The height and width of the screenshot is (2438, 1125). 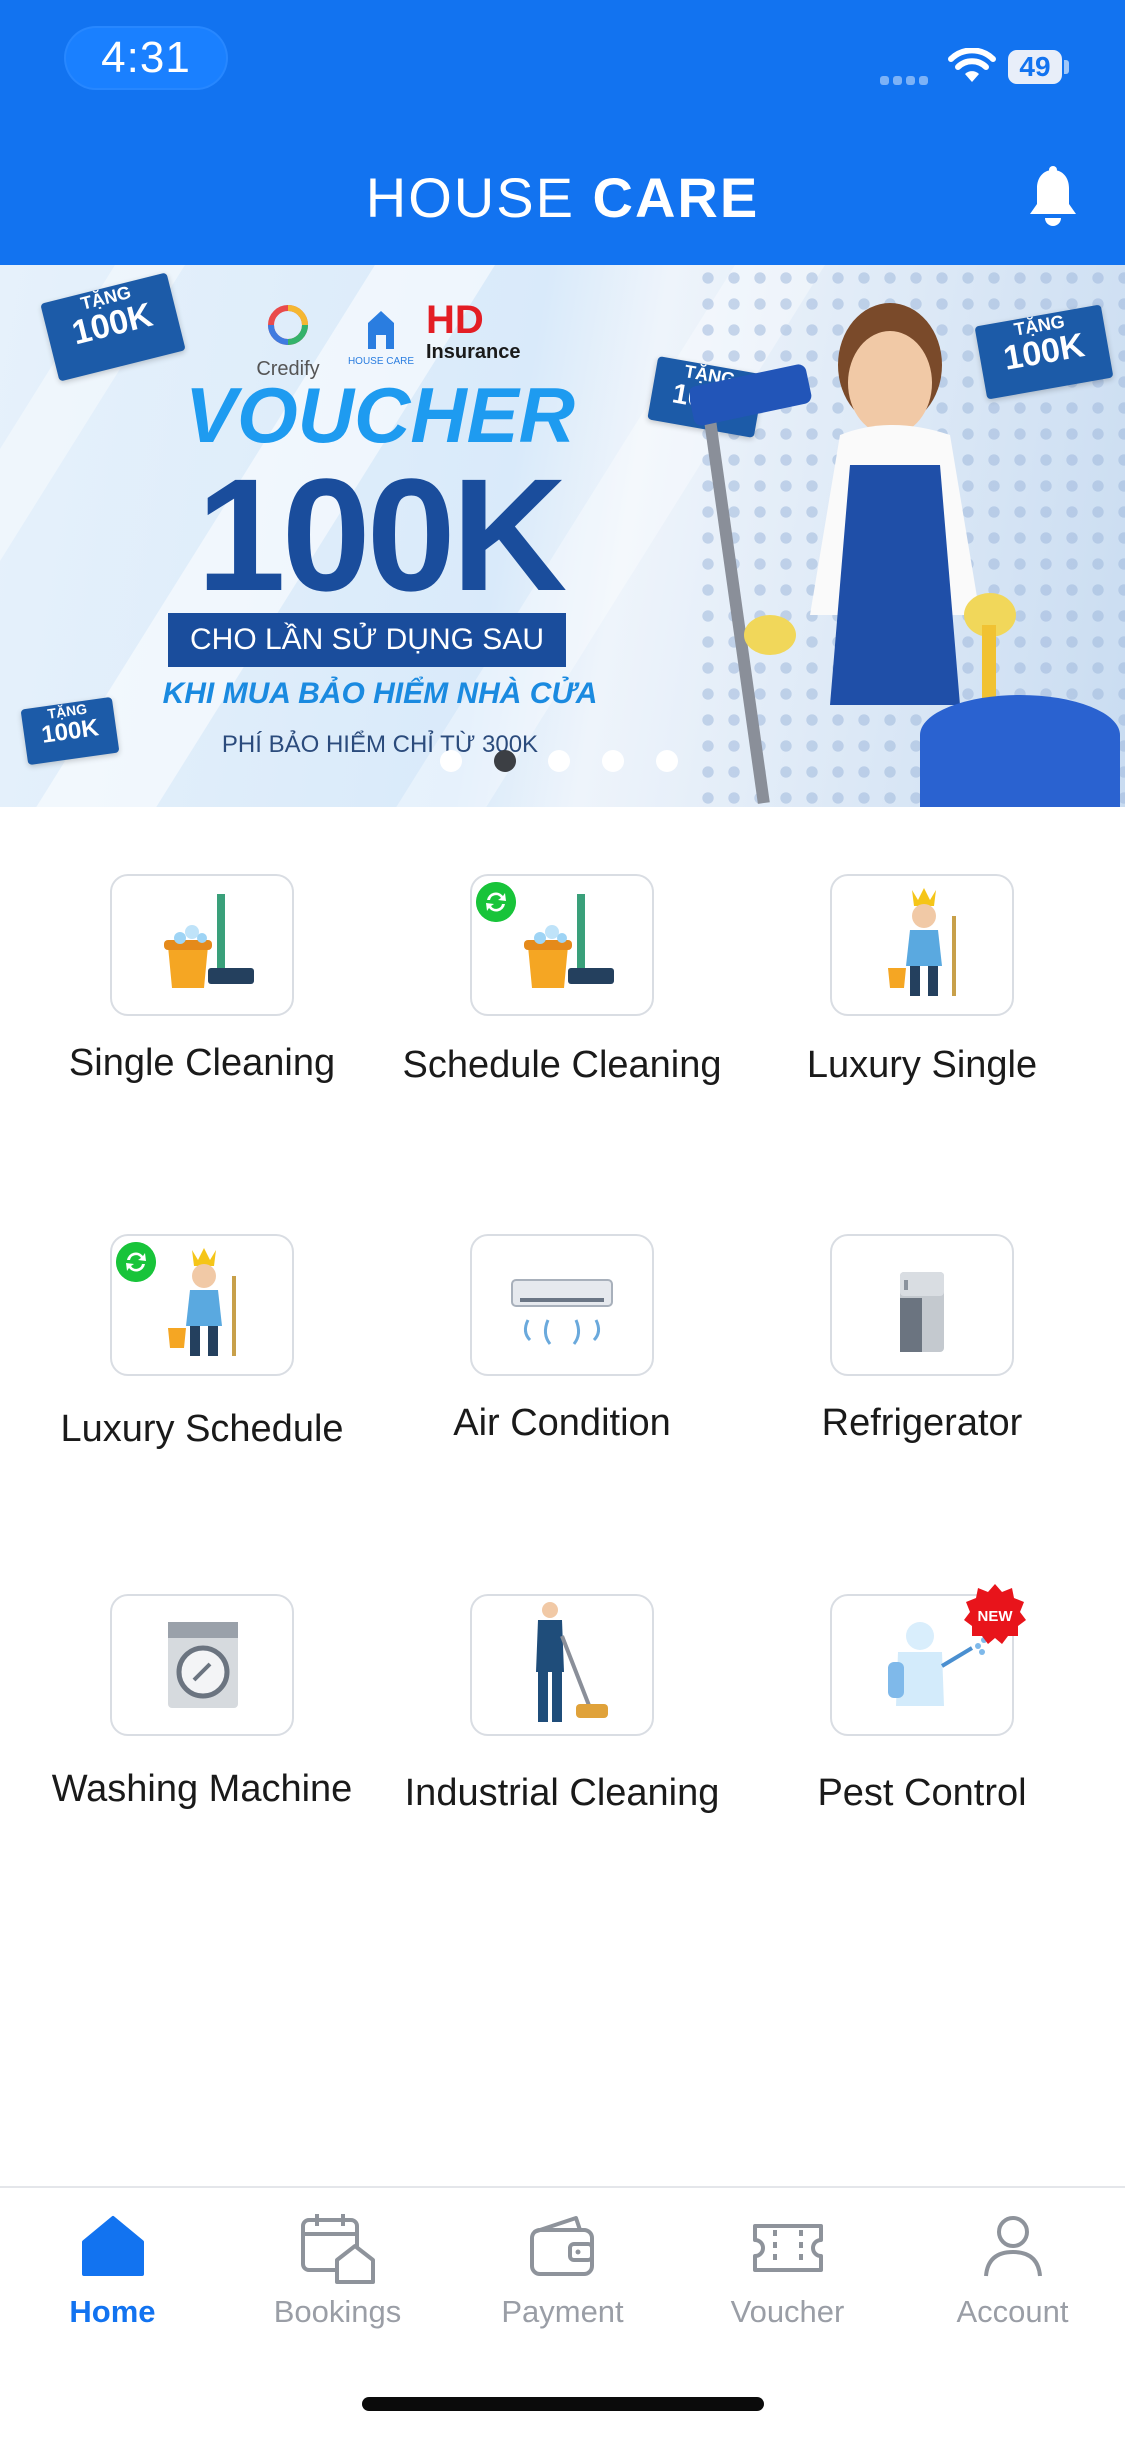 I want to click on service-luxury-single, so click(x=922, y=945).